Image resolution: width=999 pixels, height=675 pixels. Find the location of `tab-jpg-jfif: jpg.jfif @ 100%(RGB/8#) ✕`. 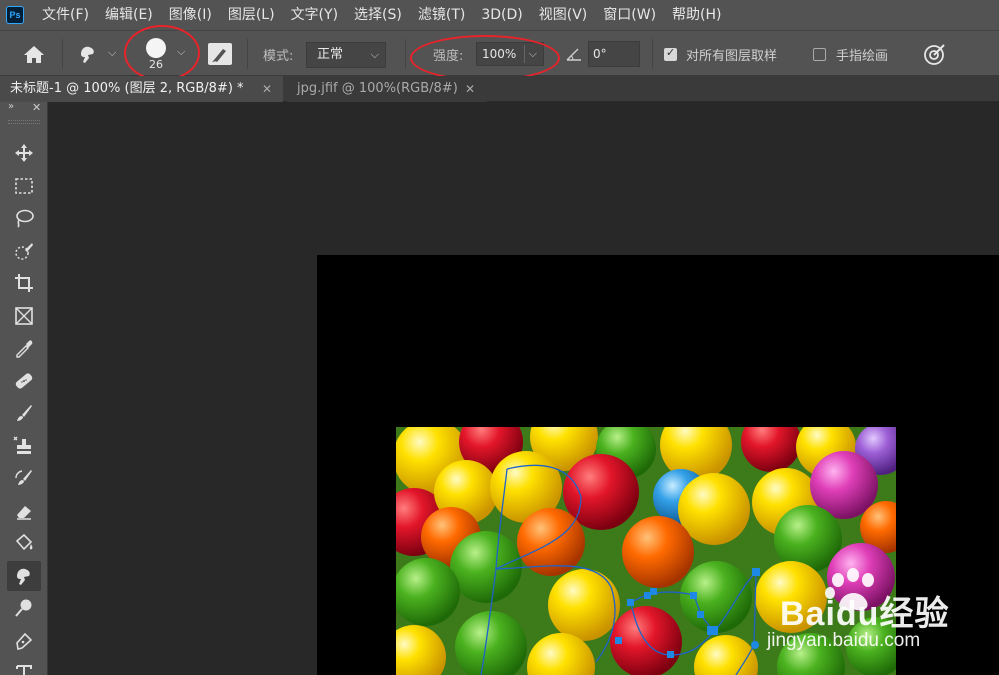

tab-jpg-jfif: jpg.jfif @ 100%(RGB/8#) ✕ is located at coordinates (387, 89).